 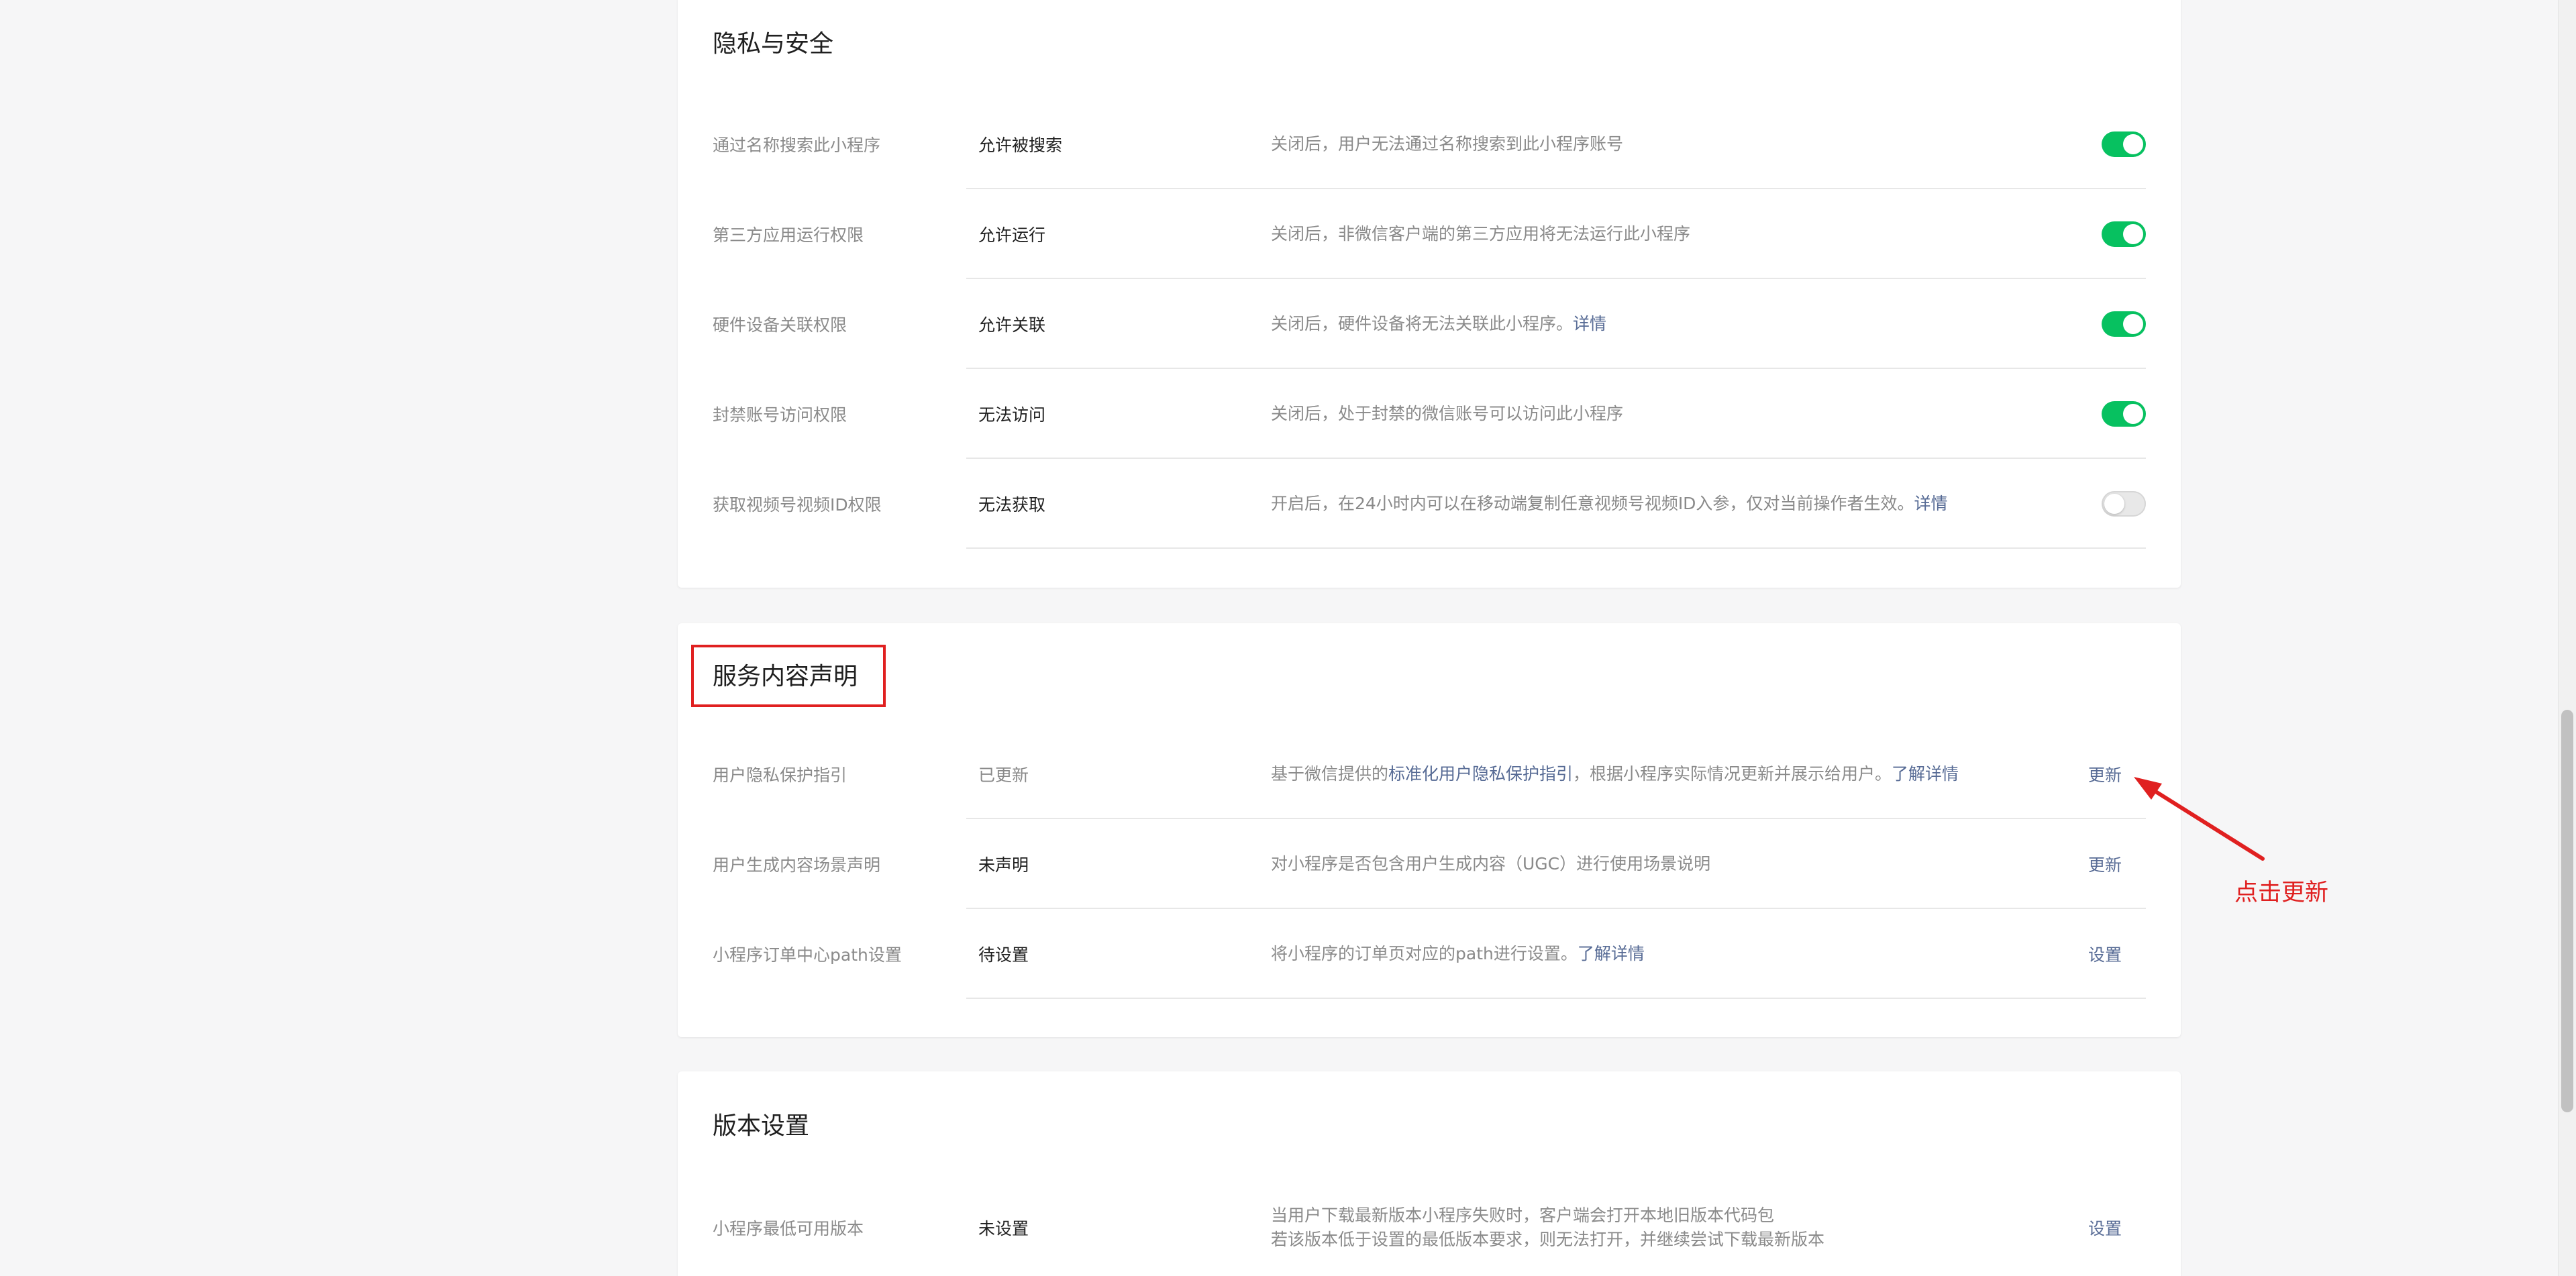 I want to click on channels-video-id-toggle, so click(x=2124, y=504).